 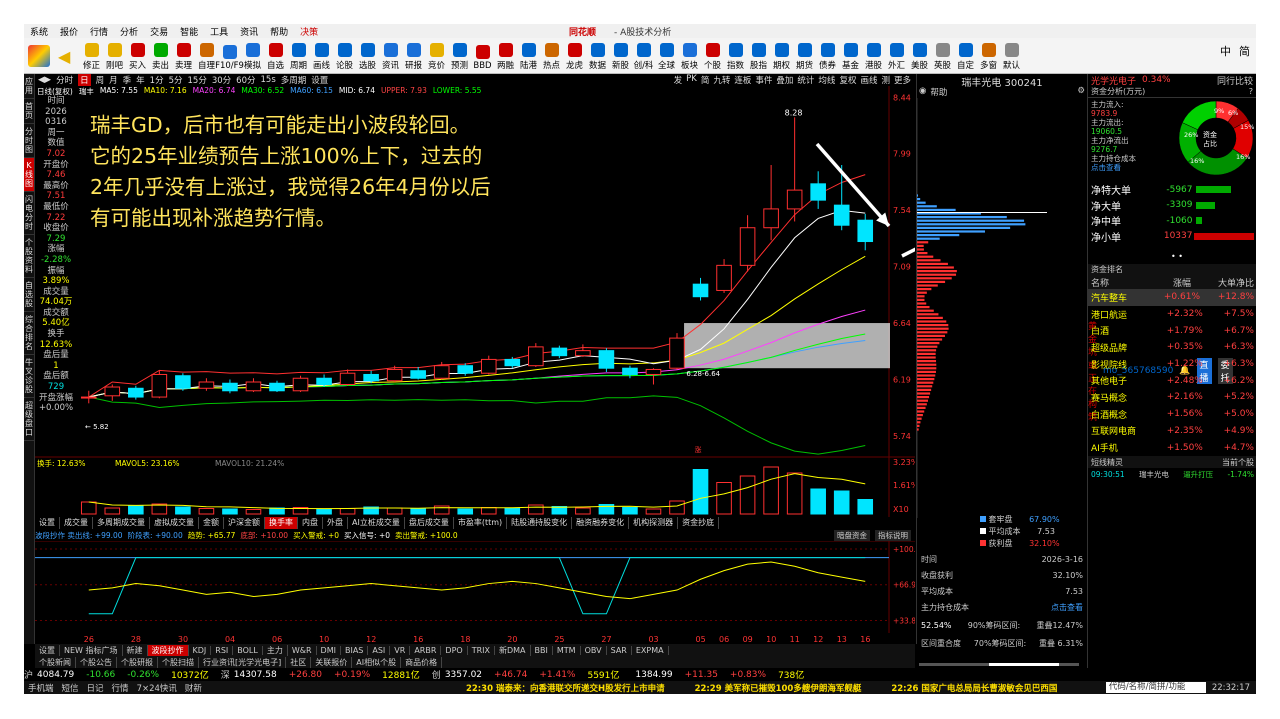 I want to click on indicator-tab: KDJ, so click(x=200, y=650).